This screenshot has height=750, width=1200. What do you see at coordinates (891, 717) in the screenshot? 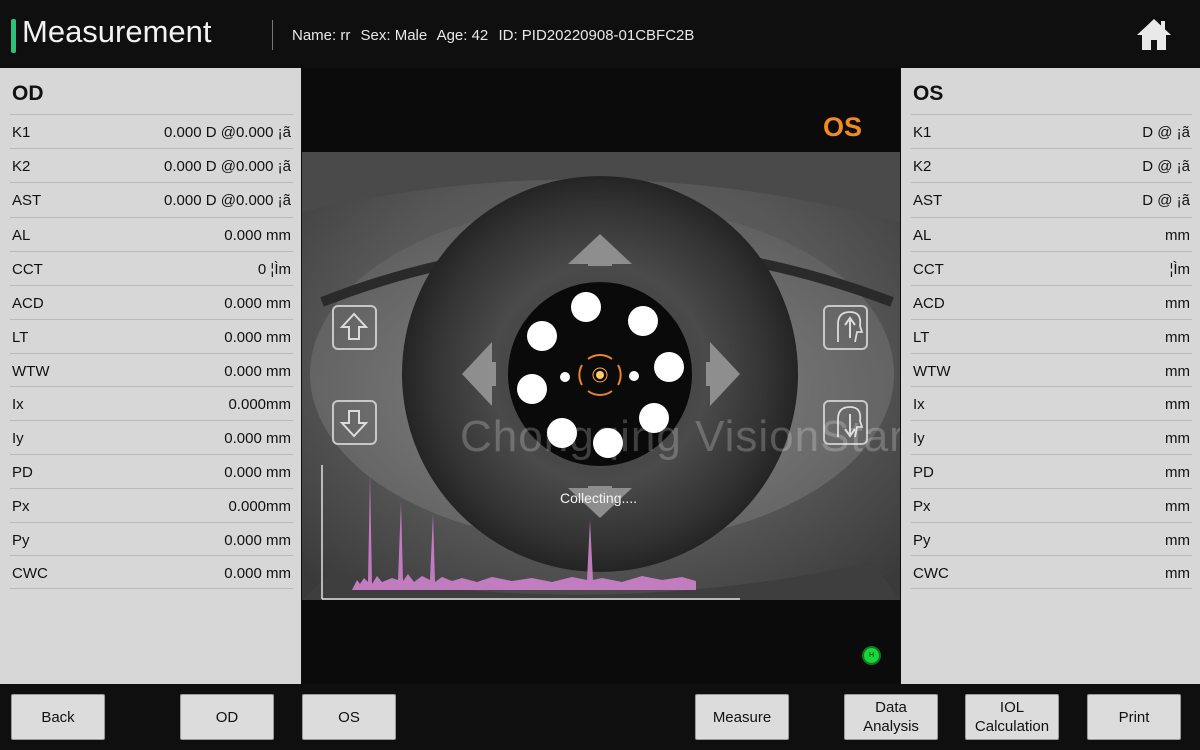
I see `data-analysis-button: Data Analysis` at bounding box center [891, 717].